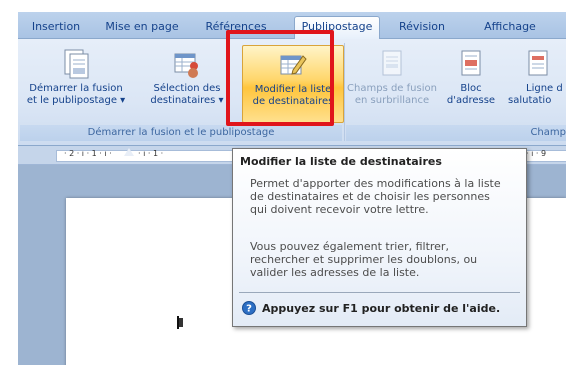  Describe the element at coordinates (510, 27) in the screenshot. I see `tab-affichage: Affichage` at that location.